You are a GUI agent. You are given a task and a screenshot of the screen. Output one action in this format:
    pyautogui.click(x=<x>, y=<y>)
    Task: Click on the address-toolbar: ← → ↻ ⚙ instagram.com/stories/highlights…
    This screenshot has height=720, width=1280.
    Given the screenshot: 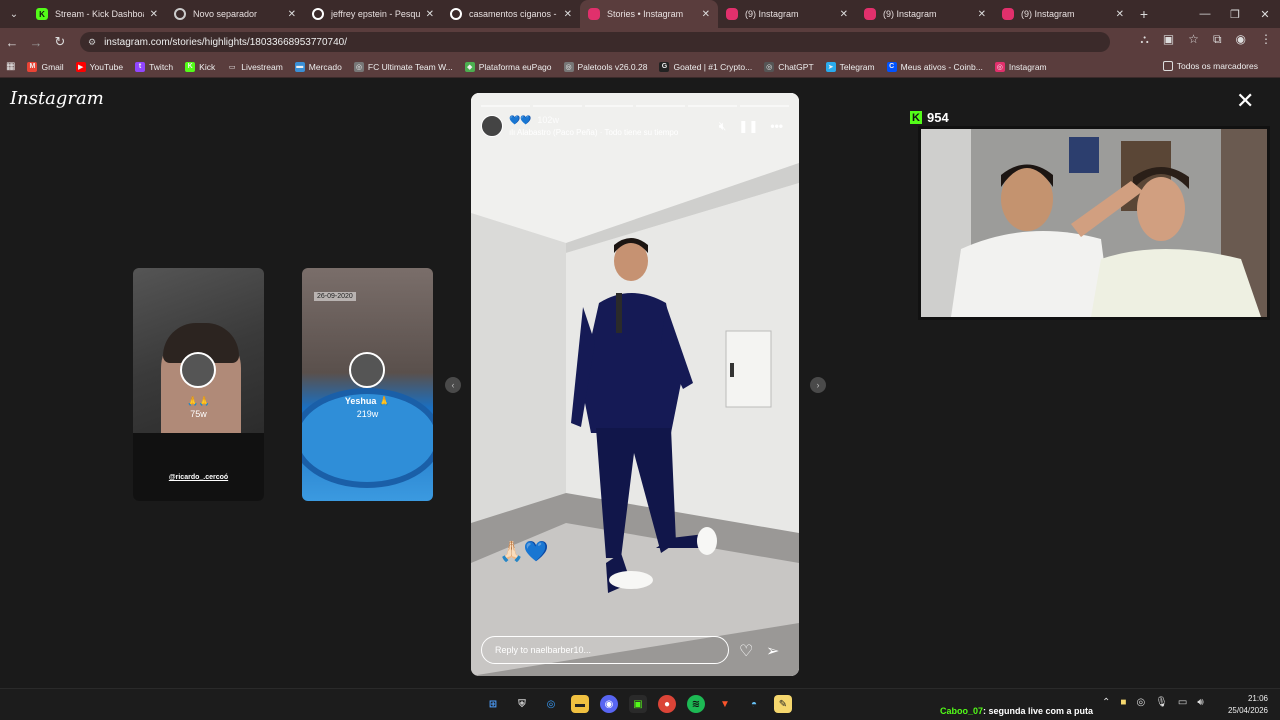 What is the action you would take?
    pyautogui.click(x=640, y=42)
    